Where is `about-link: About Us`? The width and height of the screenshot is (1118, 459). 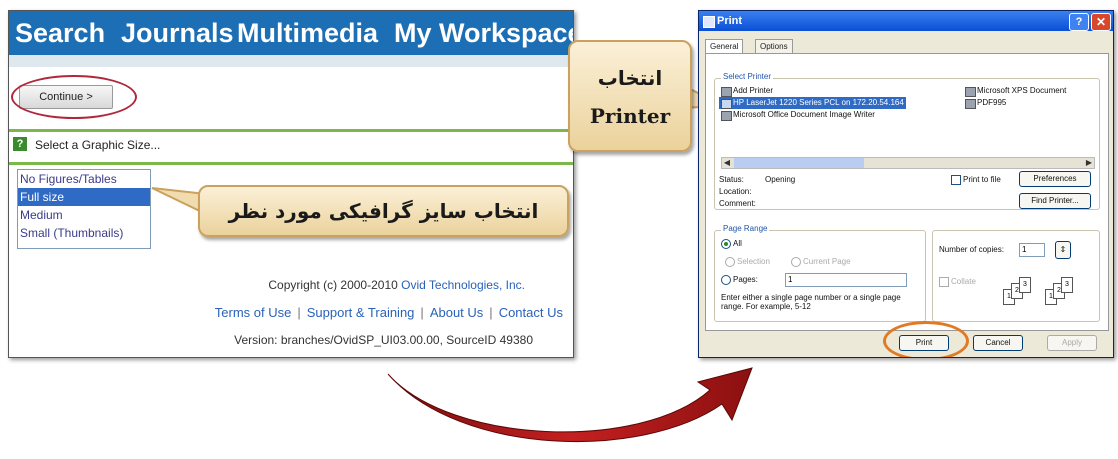 about-link: About Us is located at coordinates (456, 312).